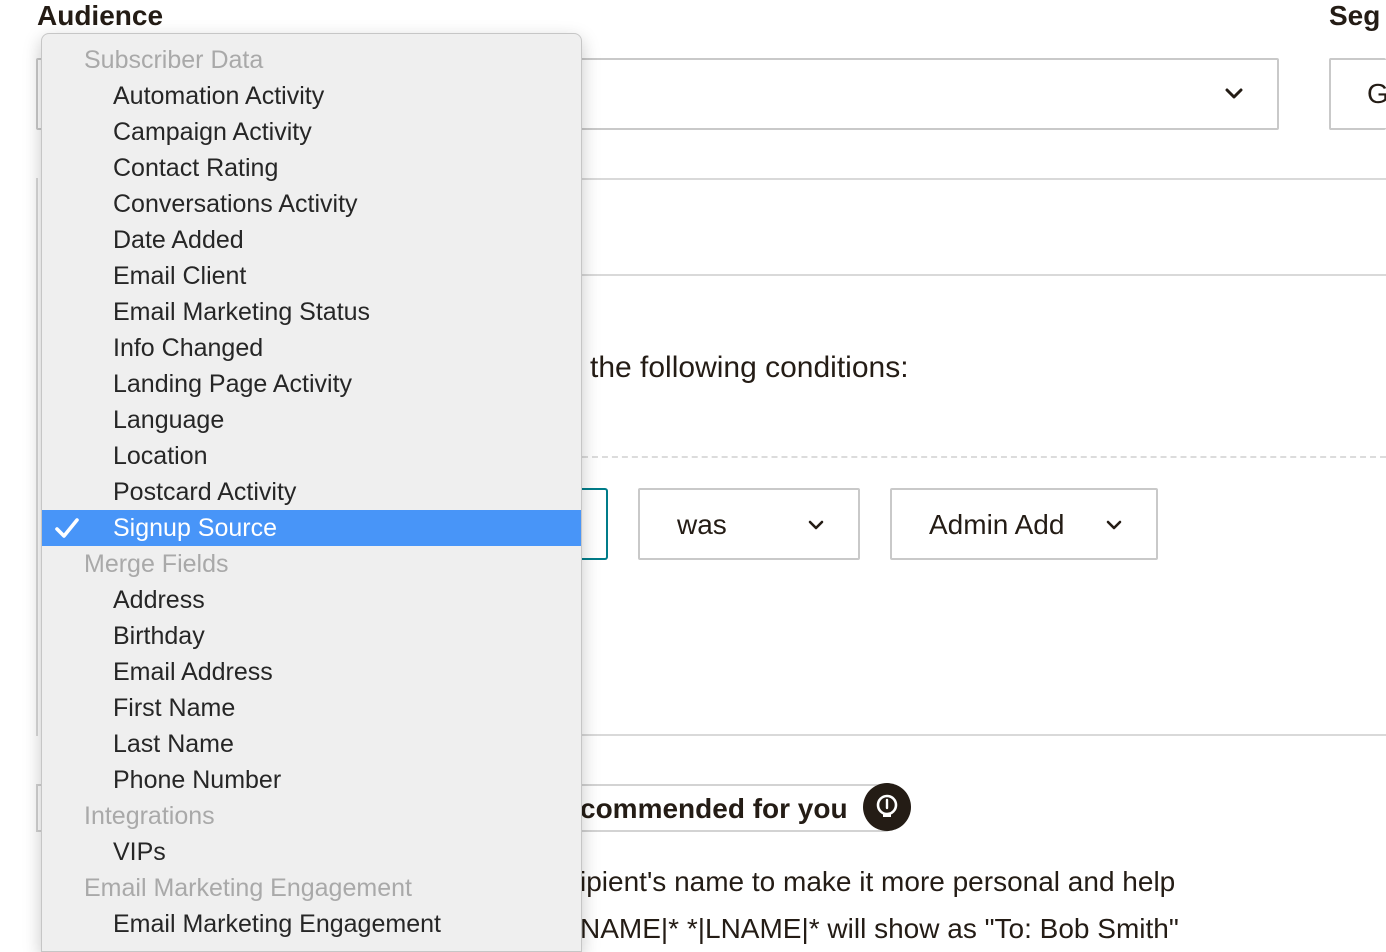 This screenshot has width=1386, height=952. What do you see at coordinates (311, 456) in the screenshot?
I see `menu-item: Location` at bounding box center [311, 456].